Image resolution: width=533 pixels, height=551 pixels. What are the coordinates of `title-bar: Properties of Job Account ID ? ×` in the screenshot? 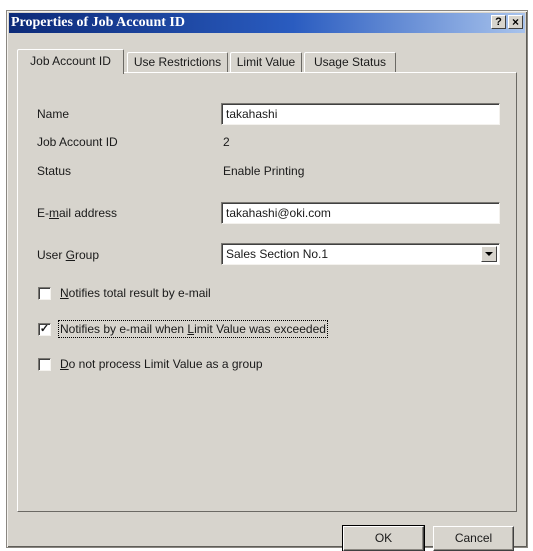 It's located at (267, 23).